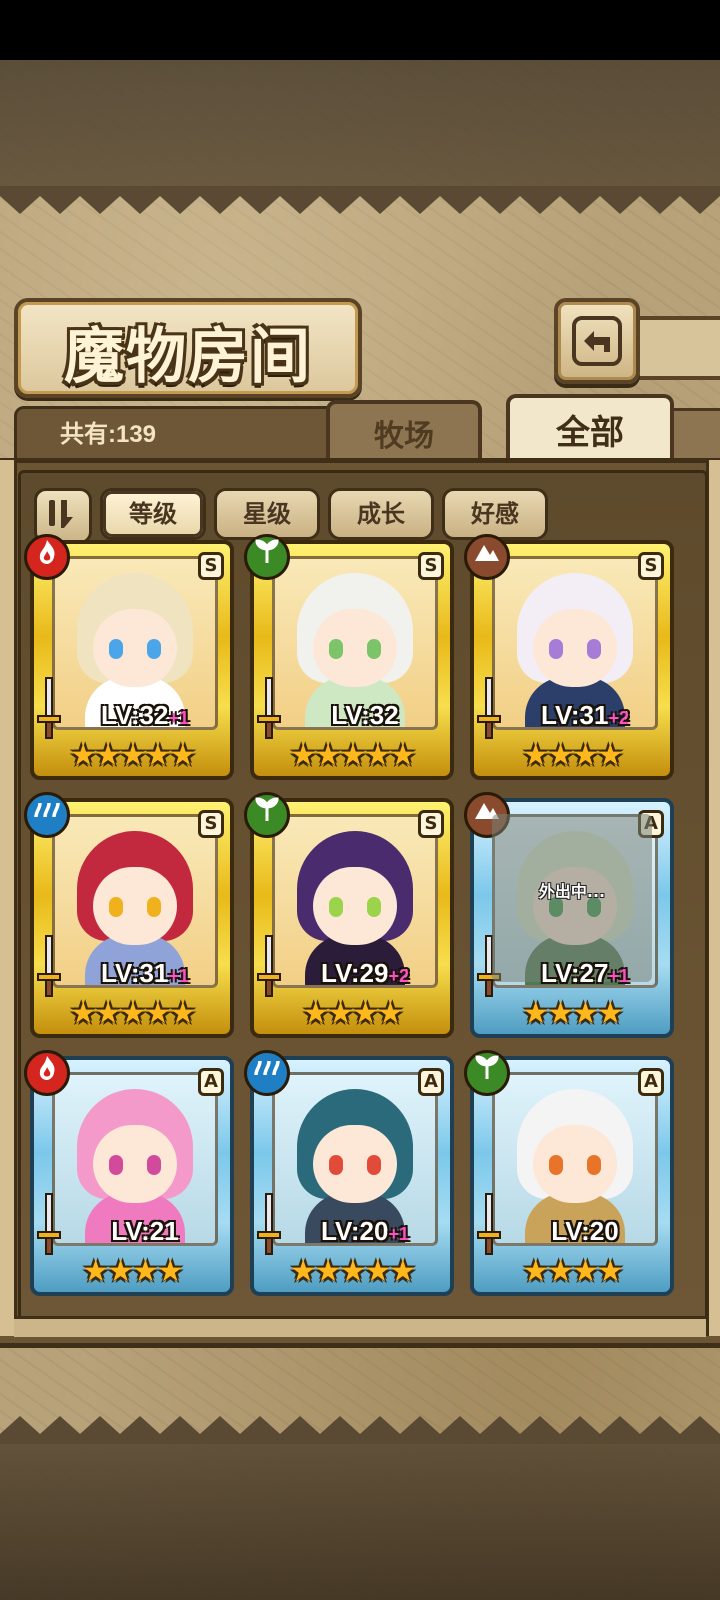 The height and width of the screenshot is (1600, 720). I want to click on monster-level: LV:29+2, so click(365, 973).